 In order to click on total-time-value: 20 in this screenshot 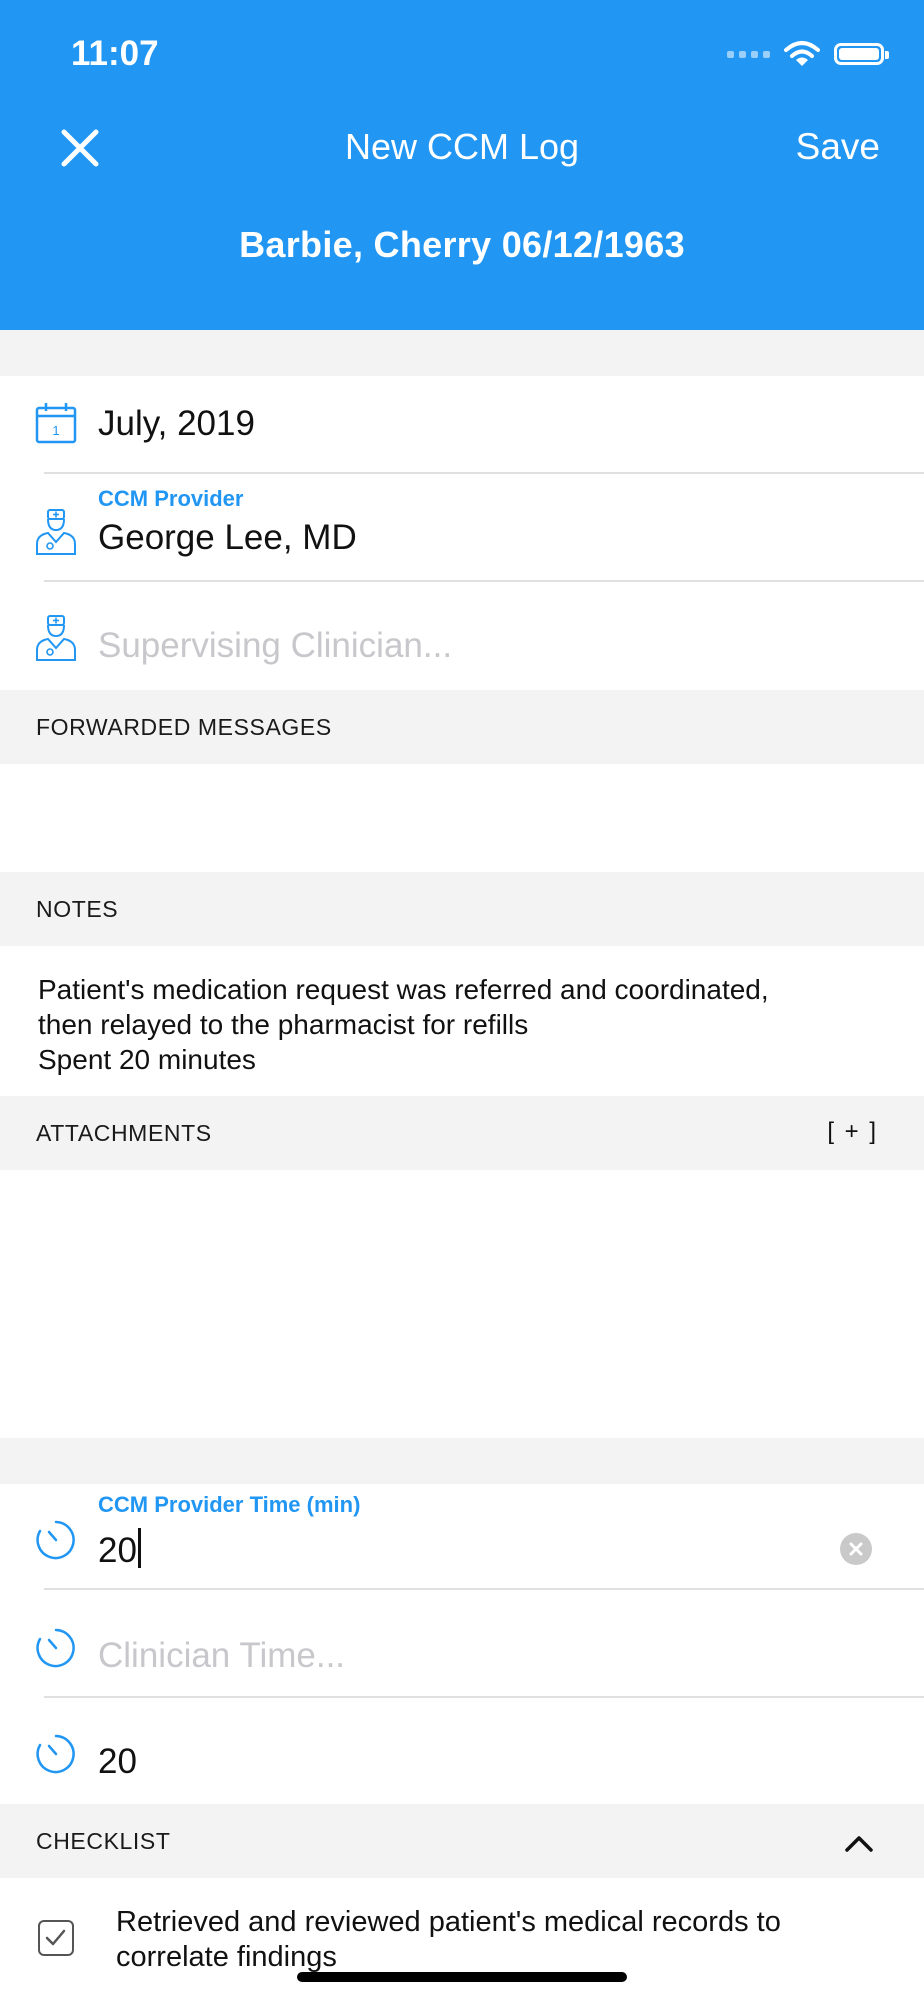, I will do `click(117, 1761)`.